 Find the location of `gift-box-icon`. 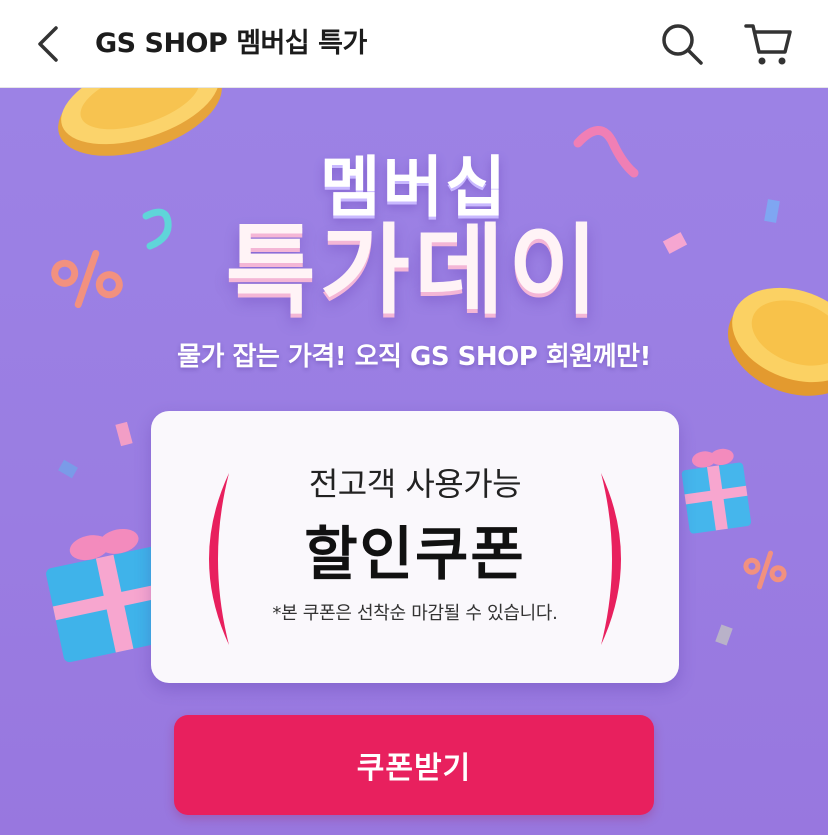

gift-box-icon is located at coordinates (716, 491).